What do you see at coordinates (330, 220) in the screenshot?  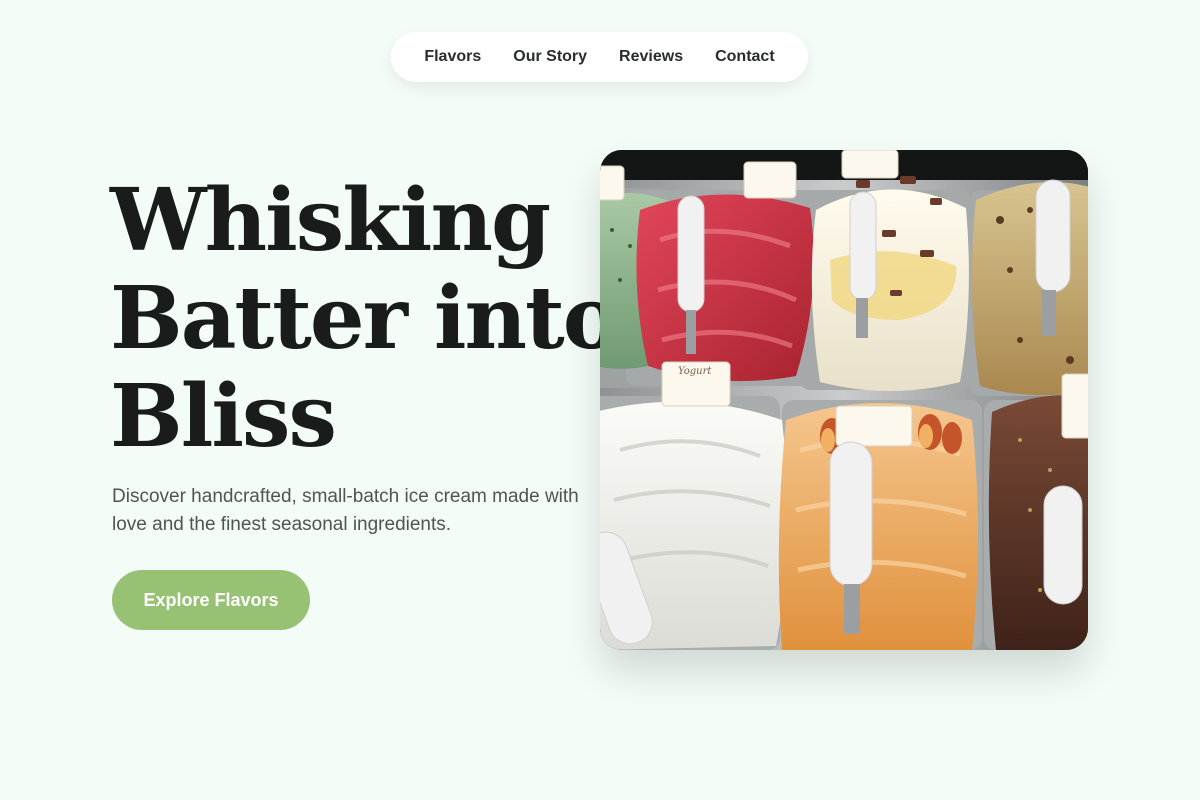 I see `headline-line-1: Whisking` at bounding box center [330, 220].